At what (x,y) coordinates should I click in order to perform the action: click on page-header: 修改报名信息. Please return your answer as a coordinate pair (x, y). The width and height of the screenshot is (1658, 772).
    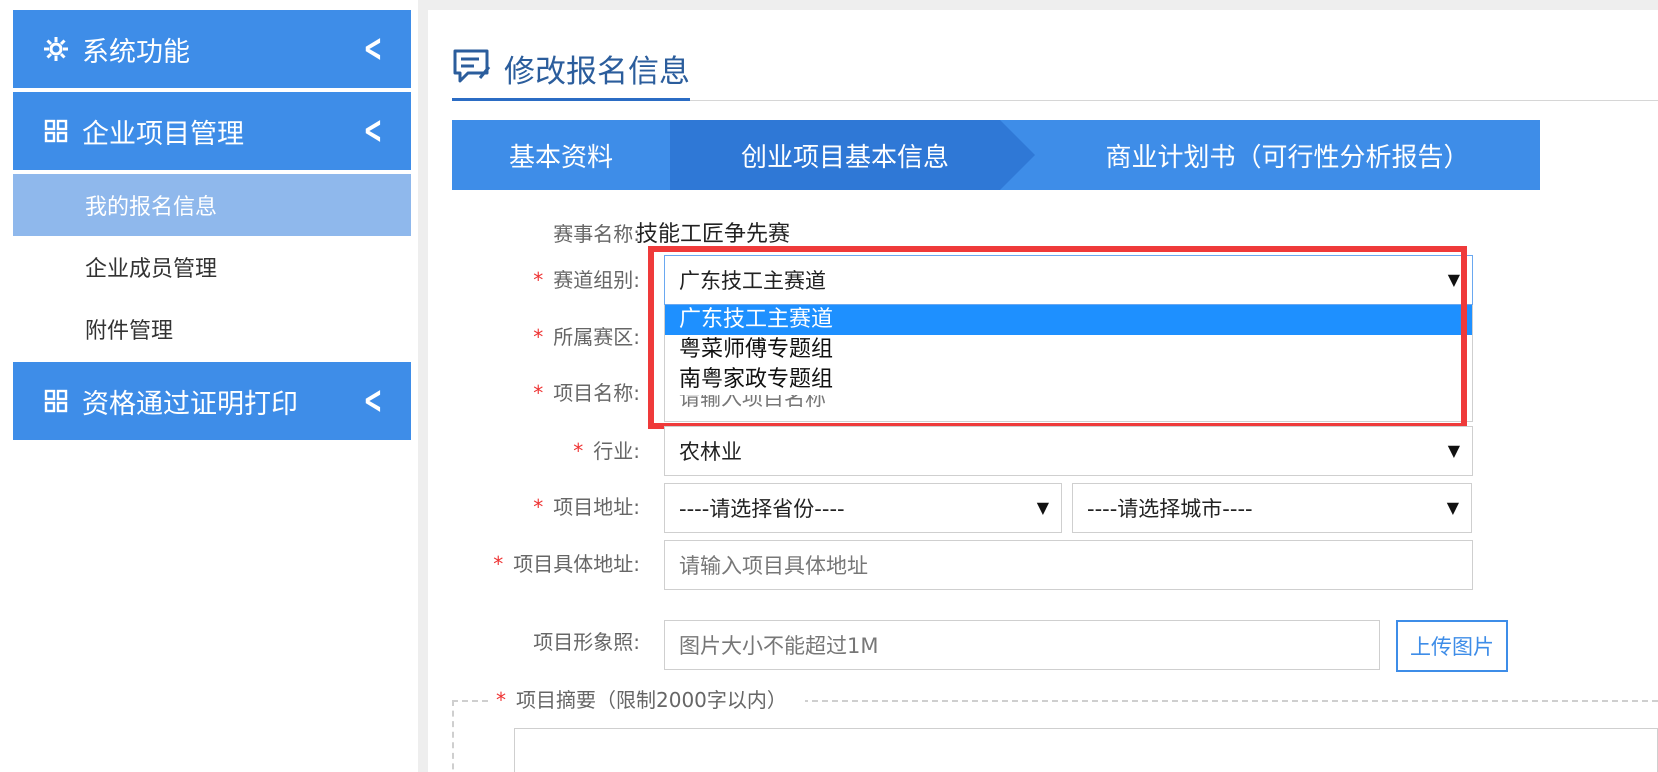
    Looking at the image, I should click on (571, 68).